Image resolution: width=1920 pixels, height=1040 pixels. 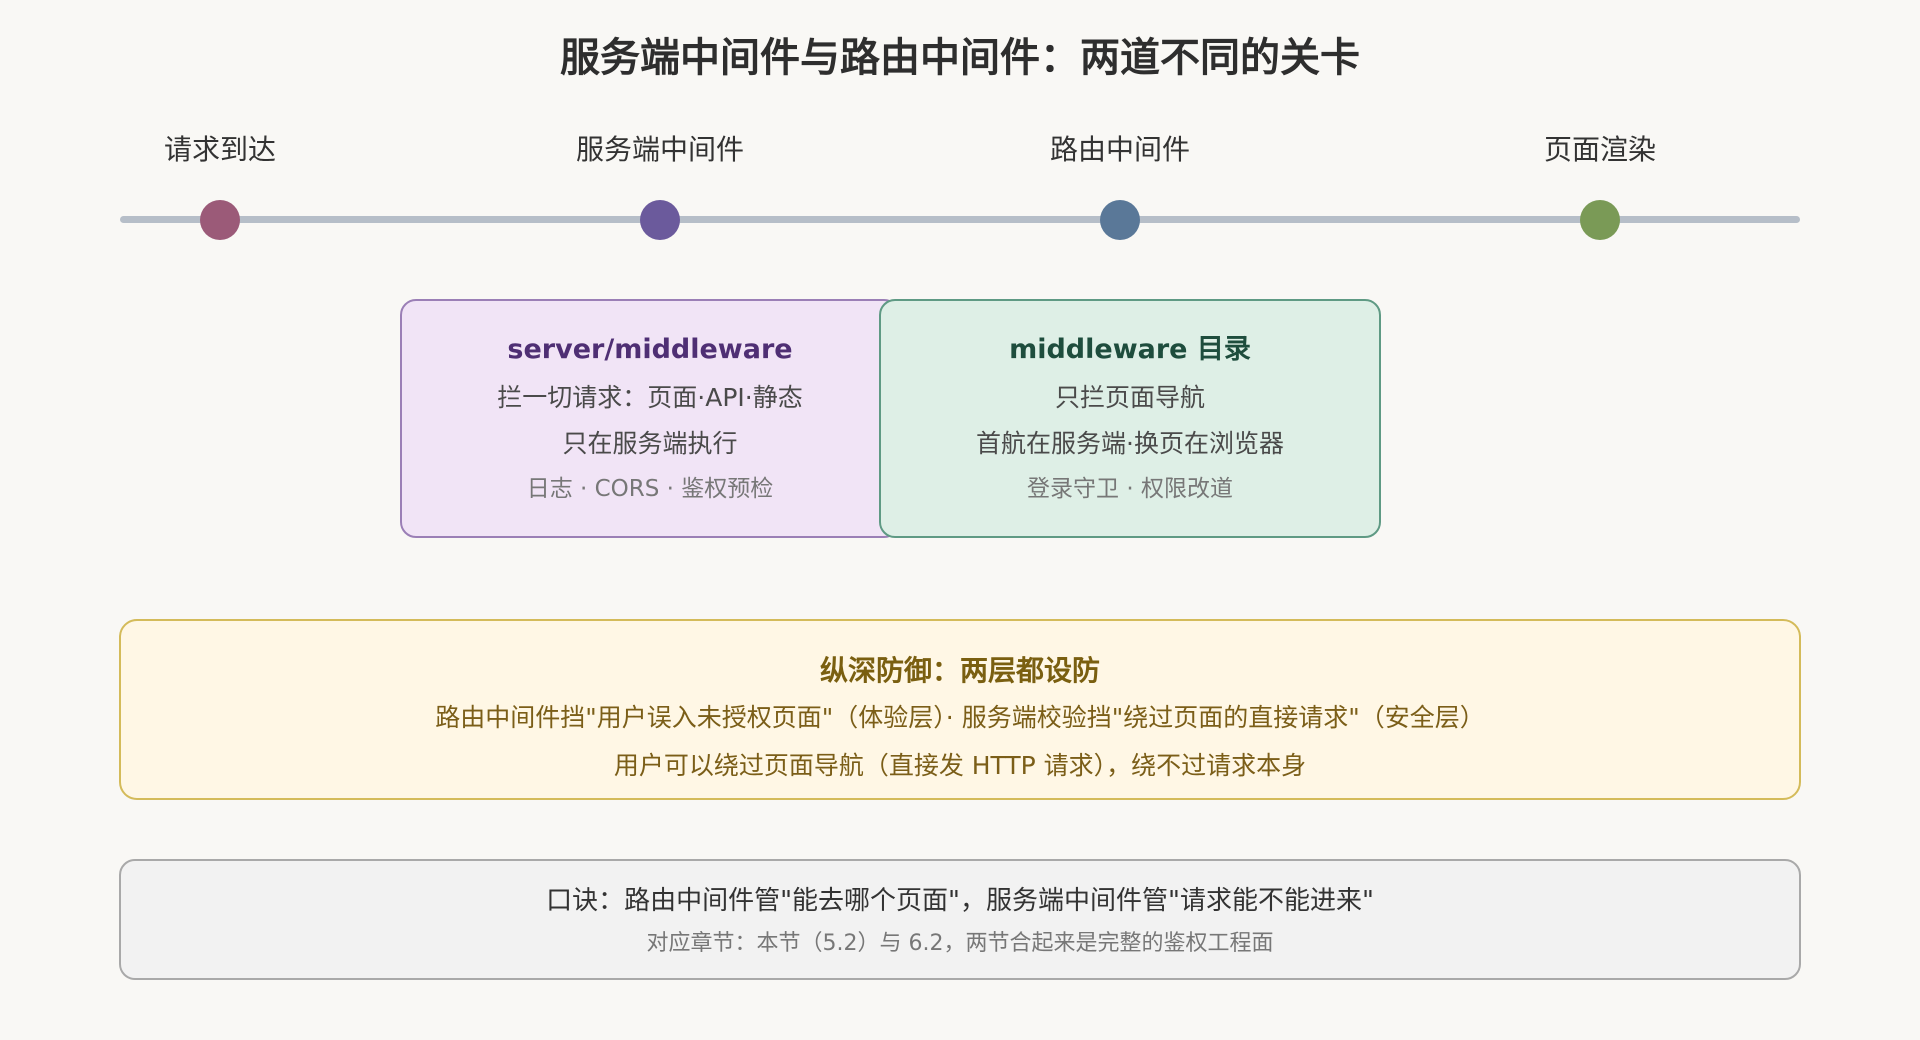 I want to click on route-box-title: middleware 目录, so click(x=1130, y=349).